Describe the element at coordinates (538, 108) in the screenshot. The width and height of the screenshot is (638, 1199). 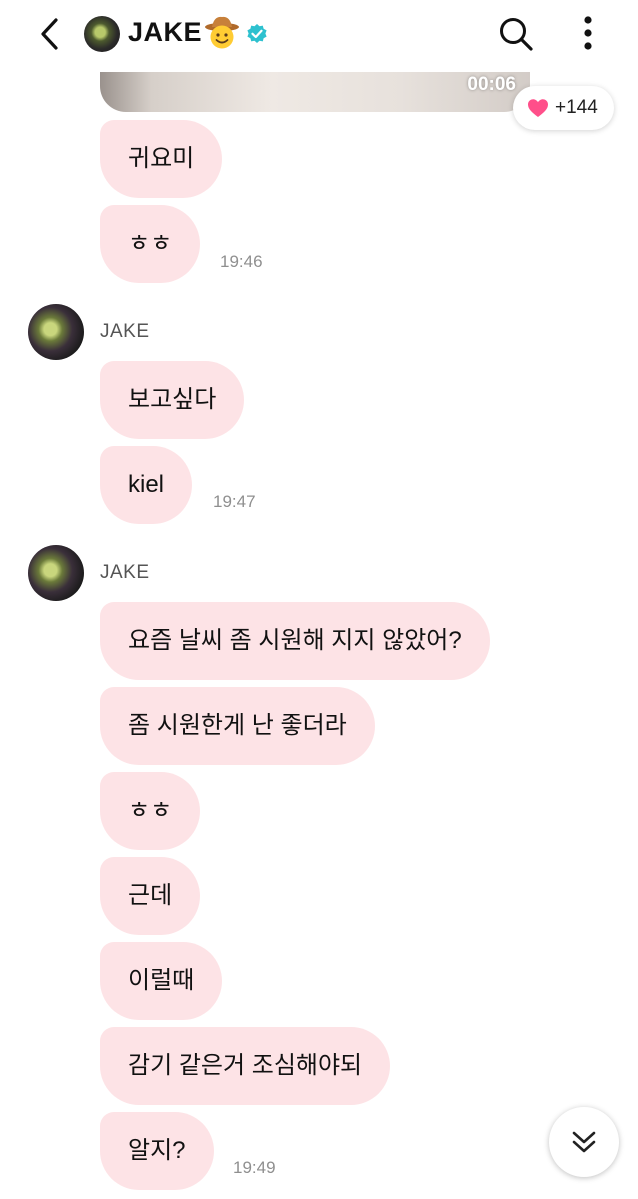
I see `heart-icon` at that location.